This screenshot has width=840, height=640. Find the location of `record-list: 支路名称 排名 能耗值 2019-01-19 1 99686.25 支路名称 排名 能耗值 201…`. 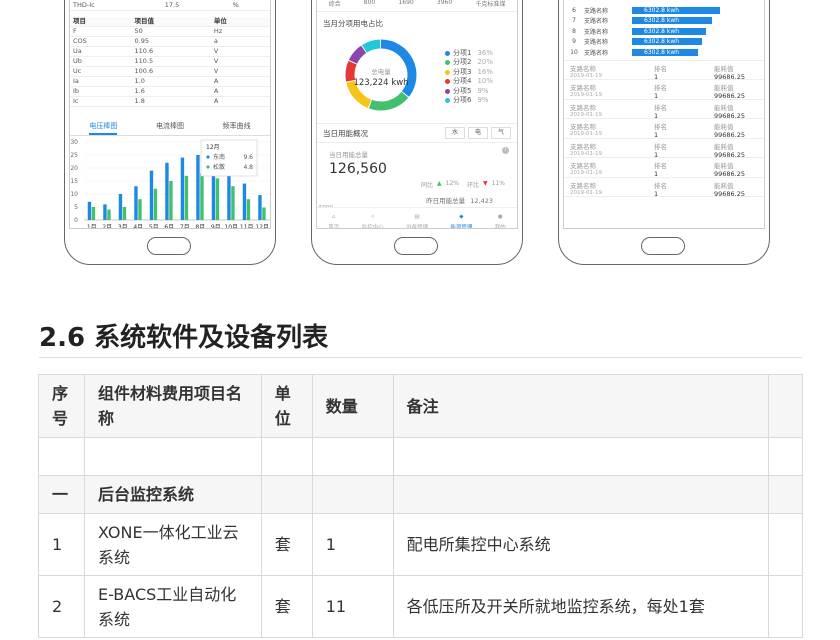

record-list: 支路名称 排名 能耗值 2019-01-19 1 99686.25 支路名称 排名 能耗值 201… is located at coordinates (664, 129).